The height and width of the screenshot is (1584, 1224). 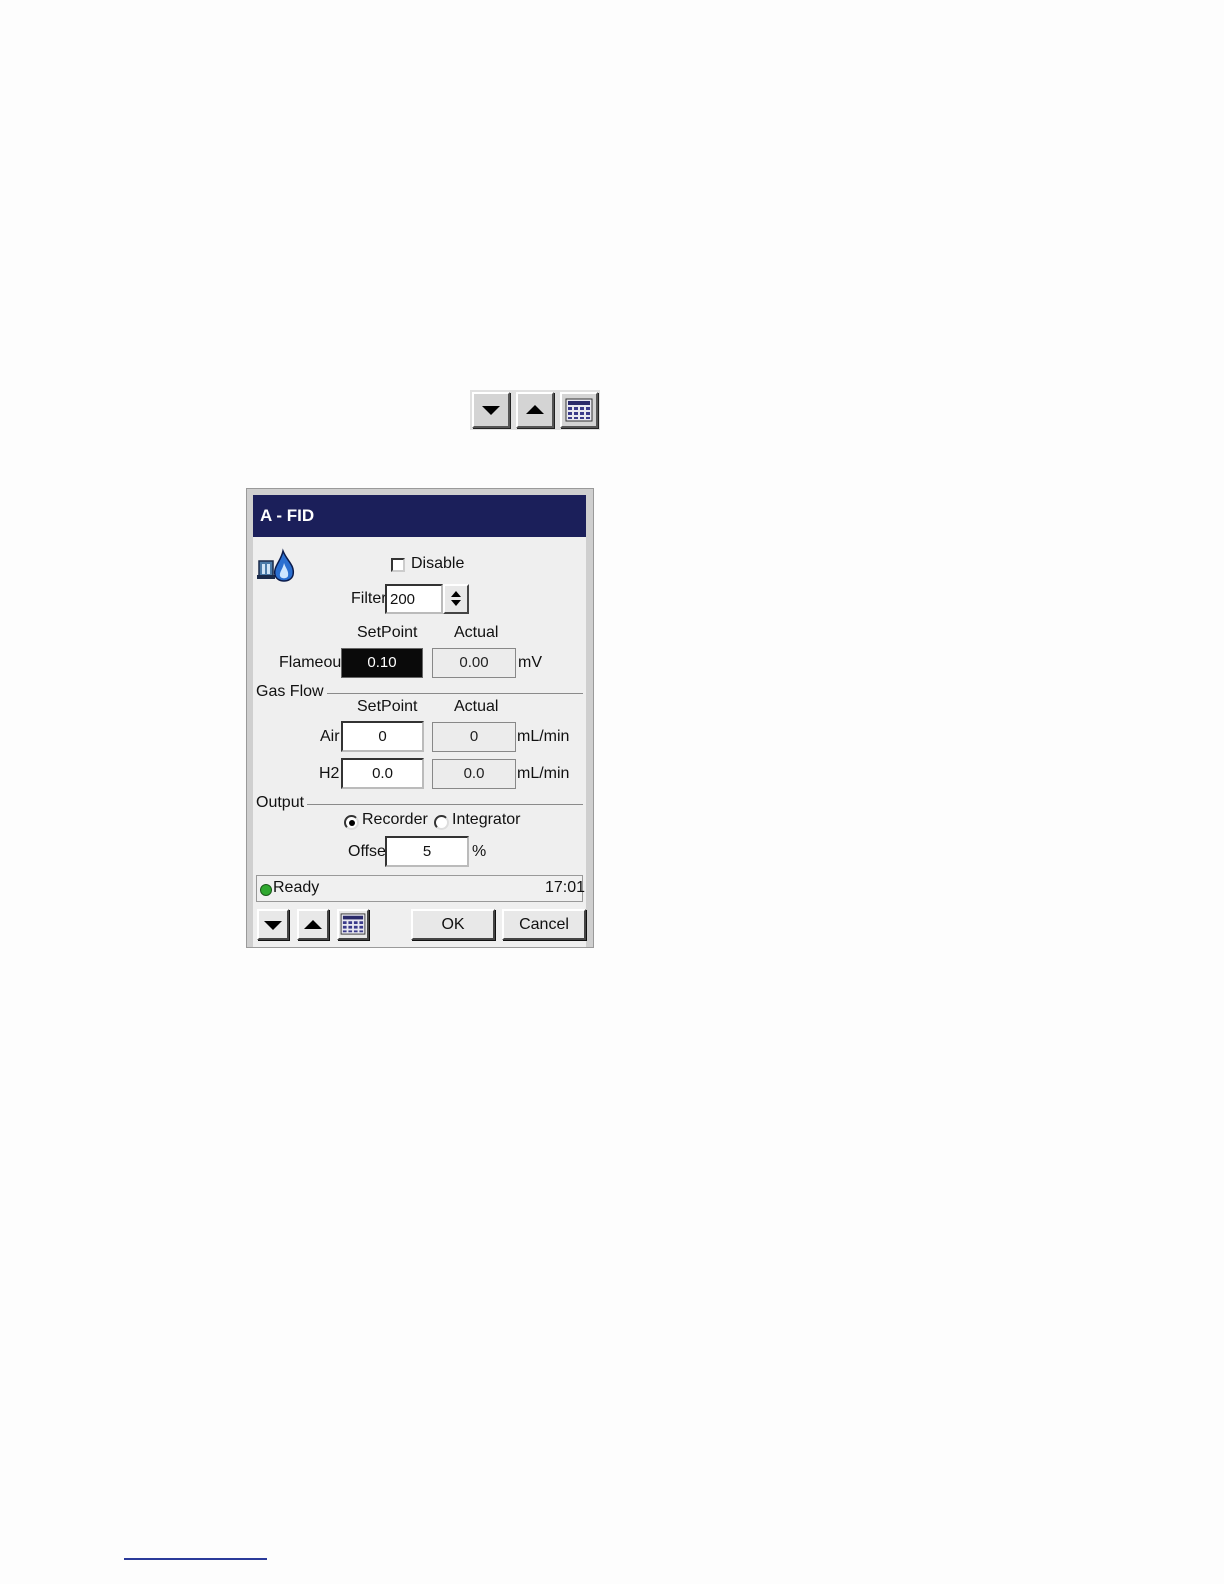 I want to click on actual-header: Actual, so click(x=476, y=632).